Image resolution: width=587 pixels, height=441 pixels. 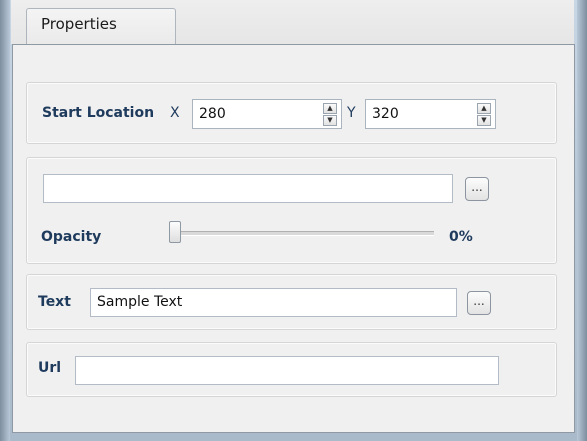 I want to click on url-input, so click(x=287, y=370).